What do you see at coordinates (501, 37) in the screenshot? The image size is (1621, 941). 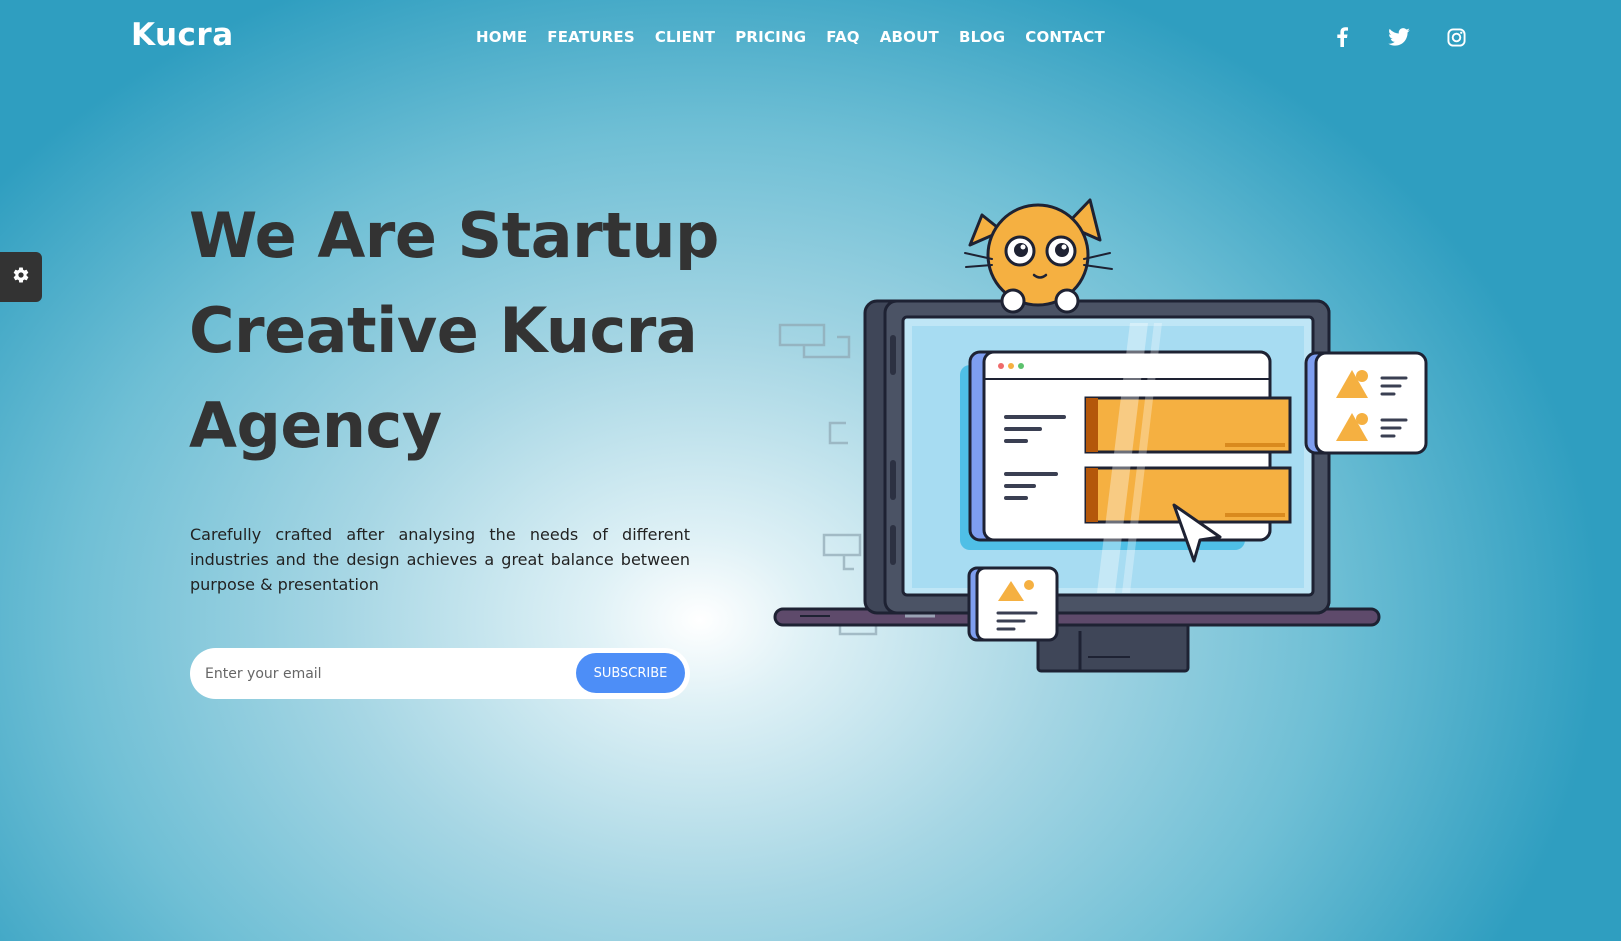 I see `nav-home: HOME` at bounding box center [501, 37].